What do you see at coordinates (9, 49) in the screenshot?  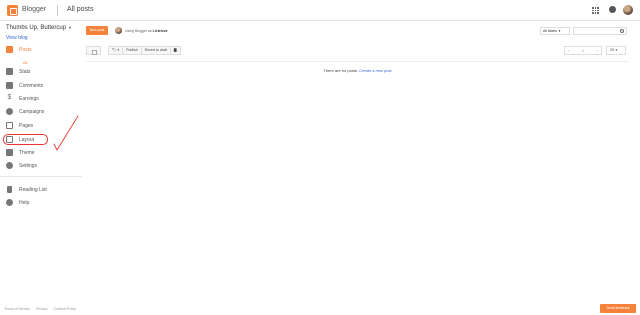 I see `posts-icon` at bounding box center [9, 49].